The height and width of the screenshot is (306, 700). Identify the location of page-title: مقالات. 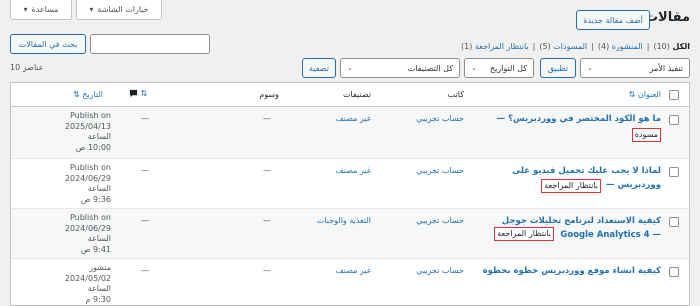
(667, 17).